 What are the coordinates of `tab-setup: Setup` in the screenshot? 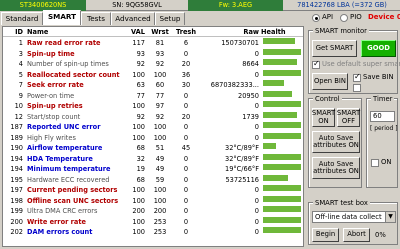 It's located at (170, 18).